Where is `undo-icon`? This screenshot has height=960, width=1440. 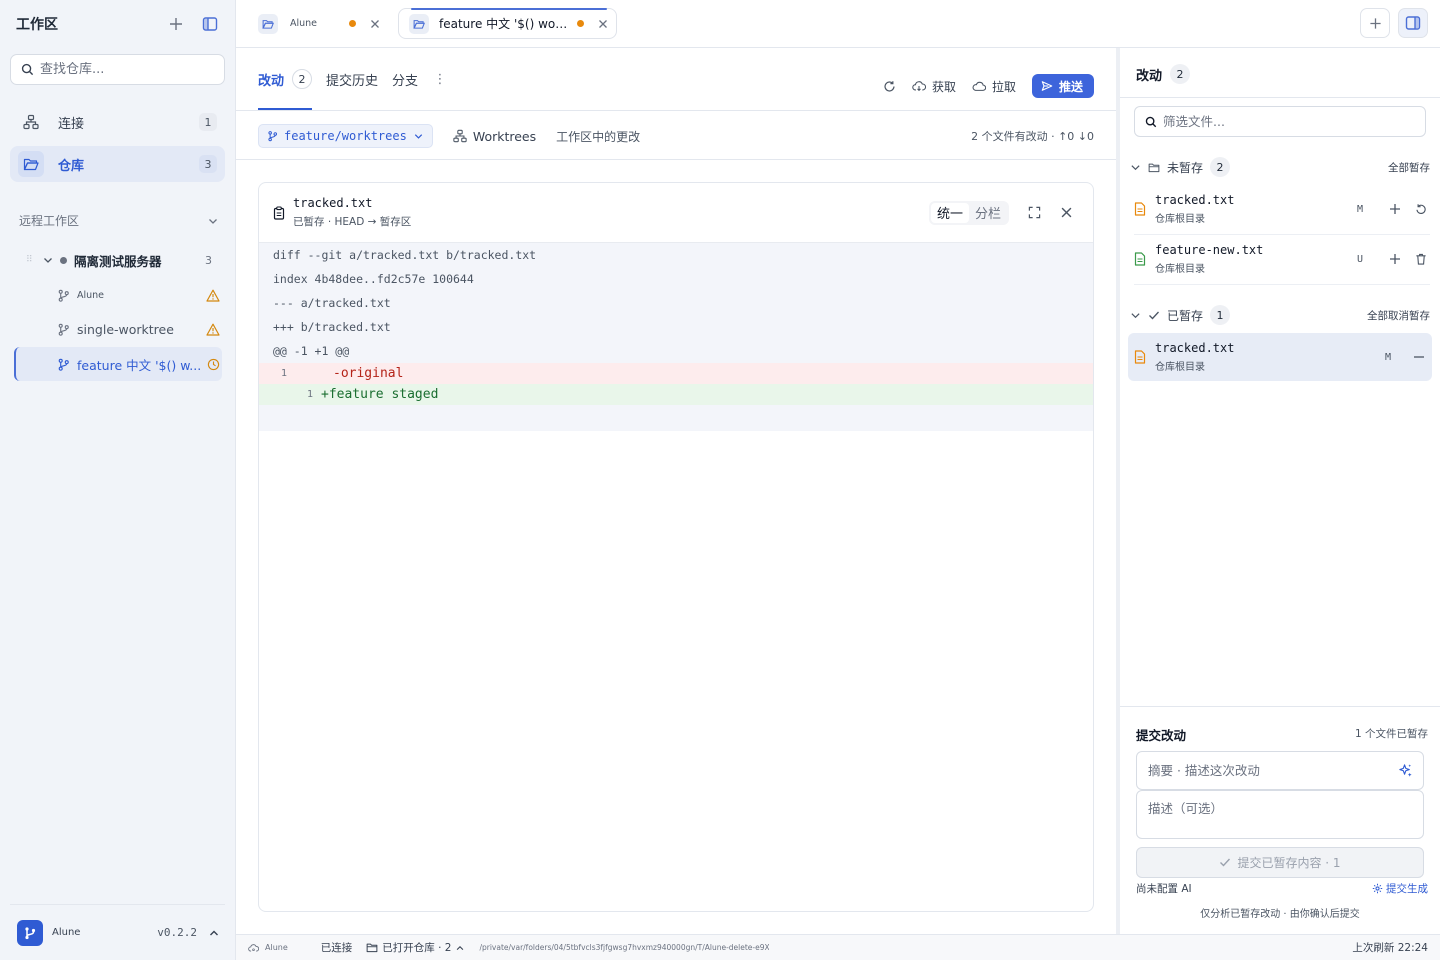 undo-icon is located at coordinates (1421, 209).